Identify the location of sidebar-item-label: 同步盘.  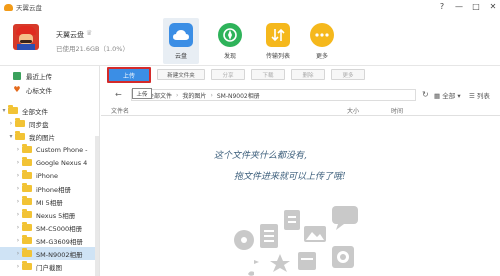
(39, 124).